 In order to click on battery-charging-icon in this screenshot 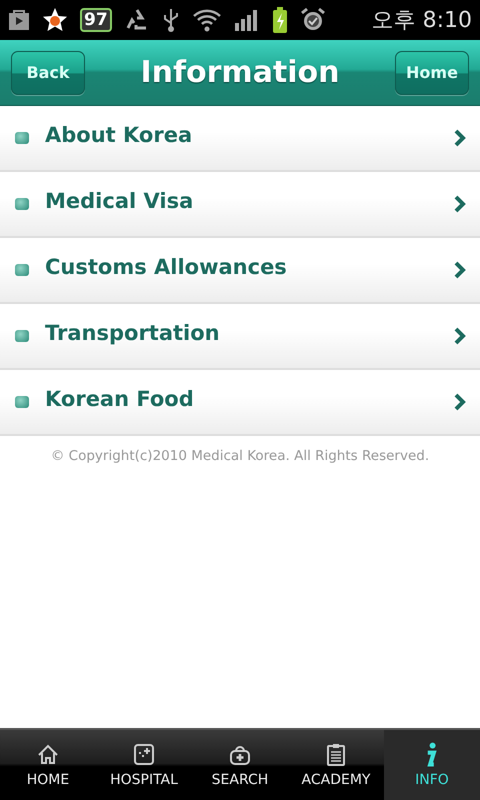, I will do `click(280, 20)`.